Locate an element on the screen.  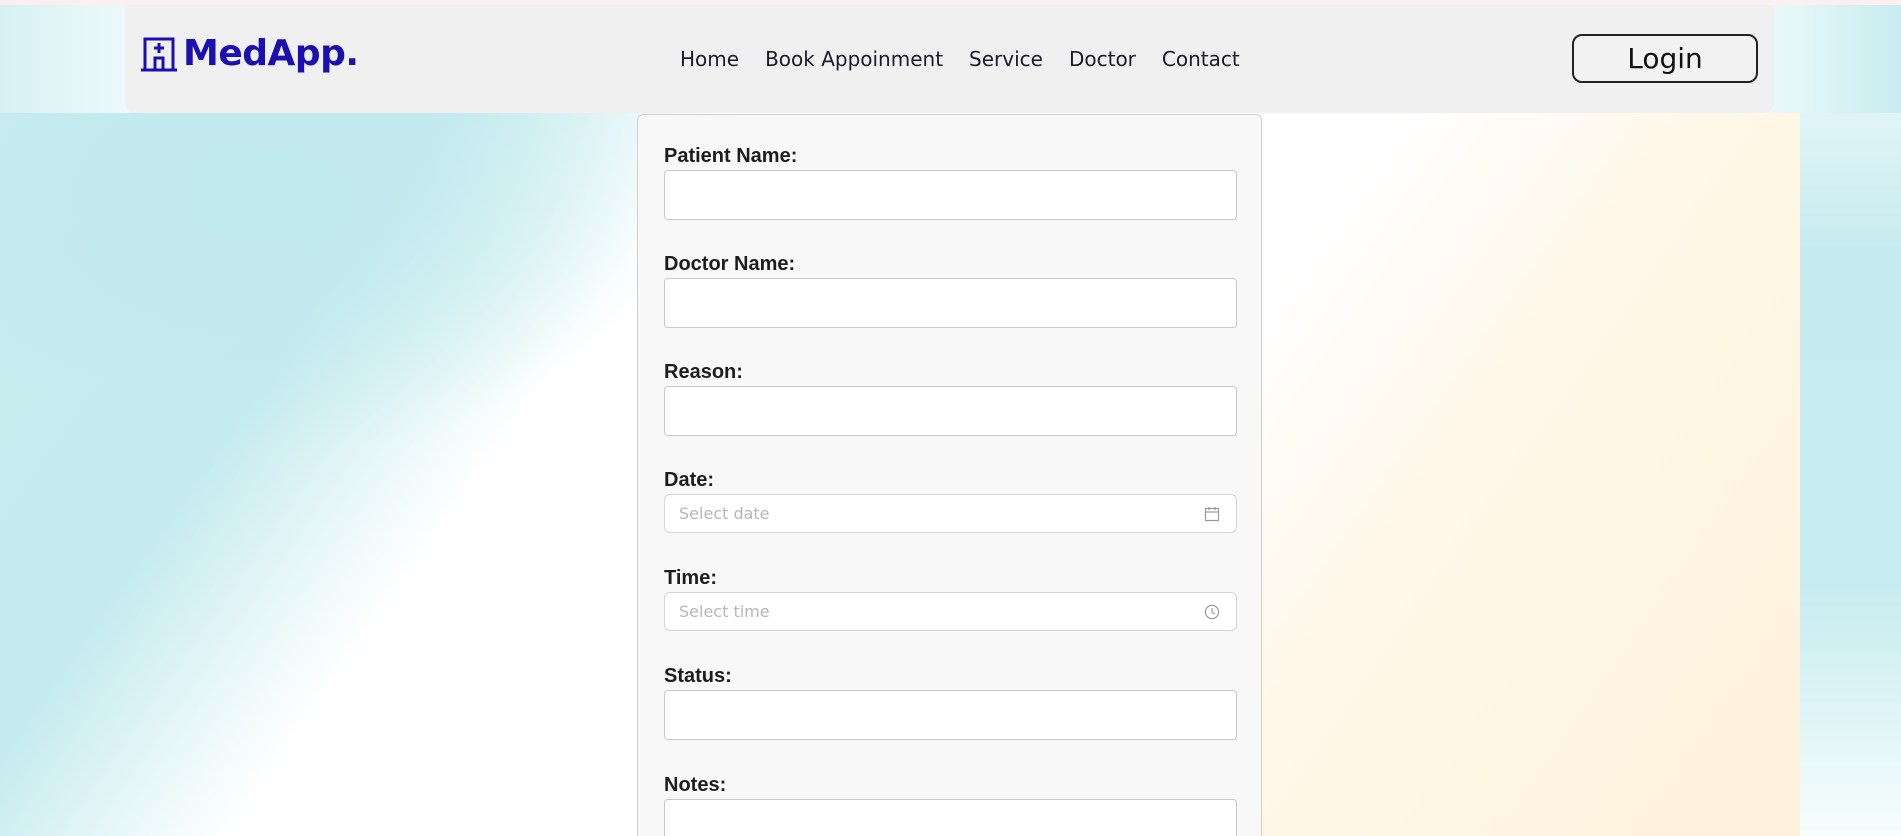
reason-label: Reason: is located at coordinates (703, 372).